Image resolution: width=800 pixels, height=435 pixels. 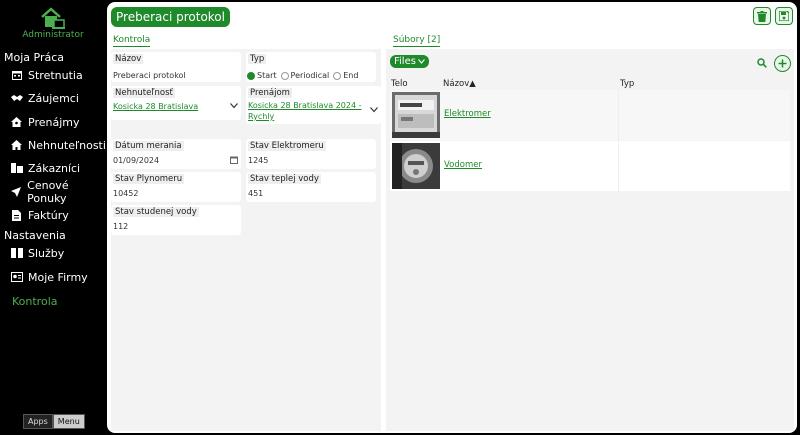 What do you see at coordinates (311, 187) in the screenshot?
I see `tepla-voda-field: Stav teplej vody 451` at bounding box center [311, 187].